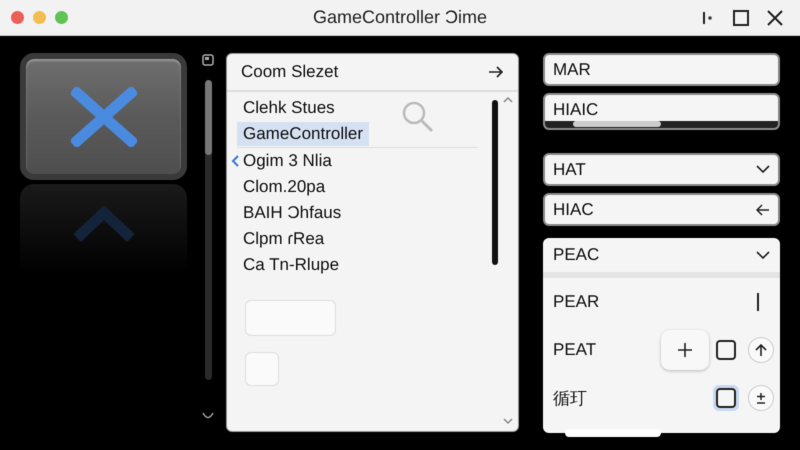 The height and width of the screenshot is (450, 800). I want to click on setting-label: PEAT, so click(575, 350).